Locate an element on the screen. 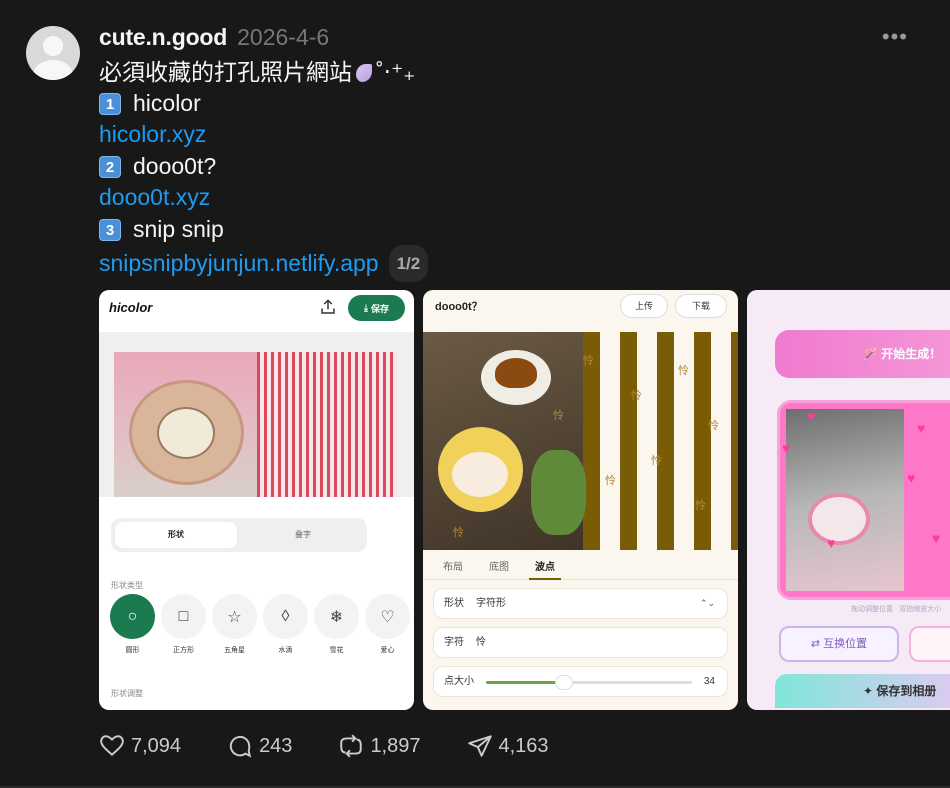 The image size is (950, 788). share-count: 4,163 is located at coordinates (523, 745).